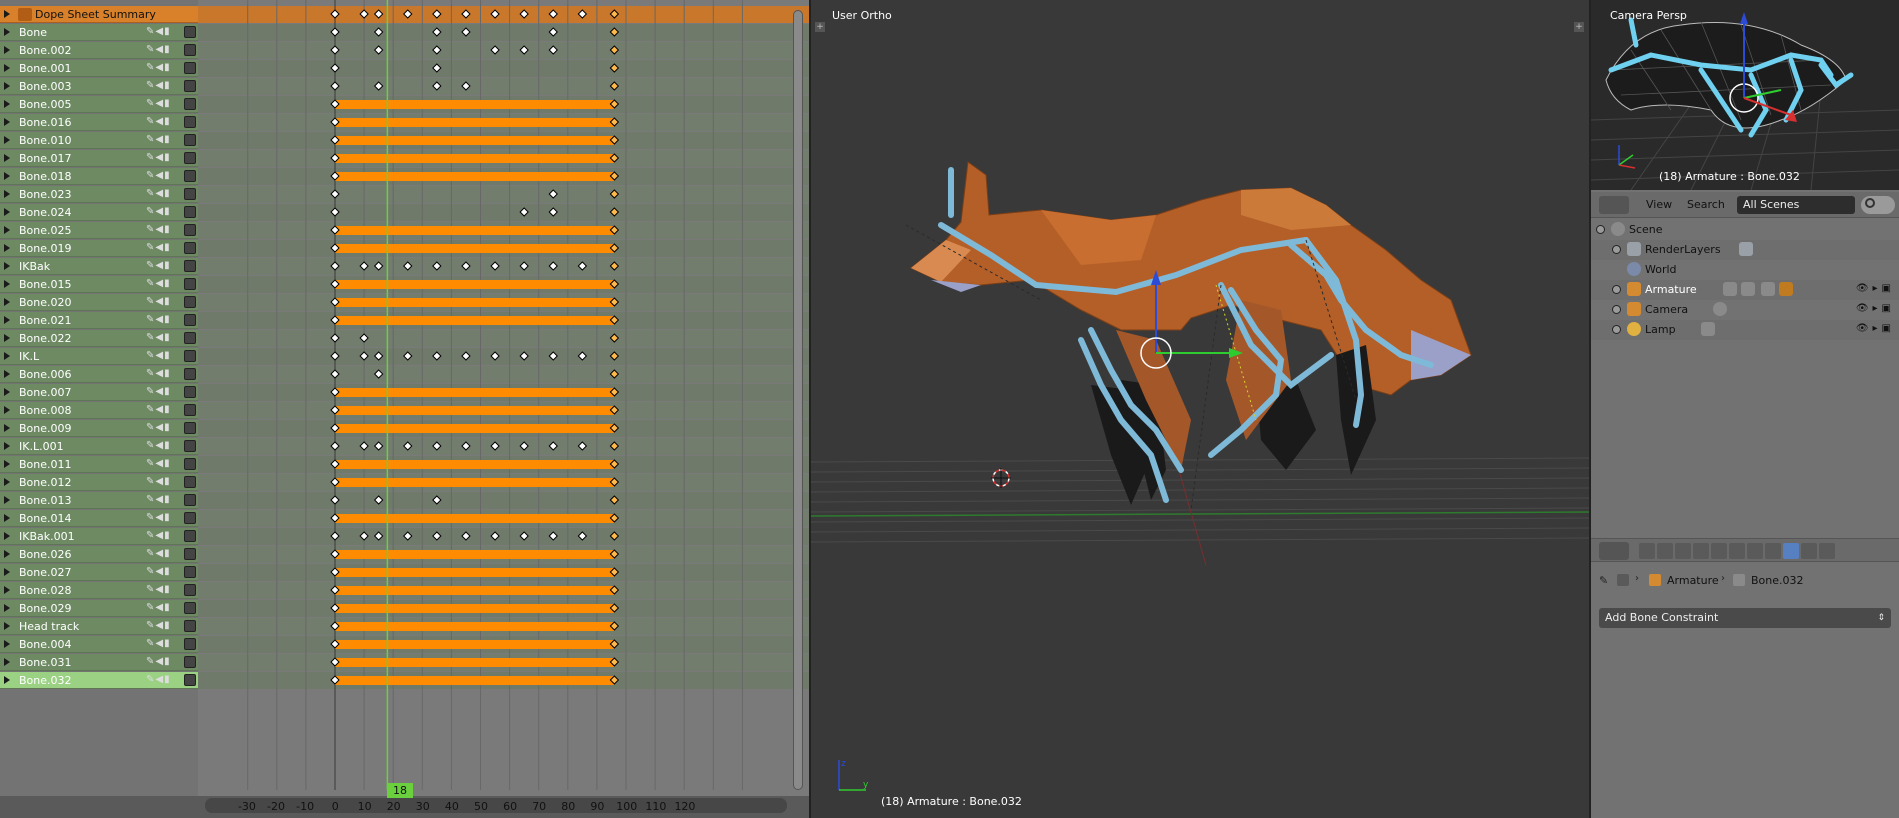  Describe the element at coordinates (99, 536) in the screenshot. I see `channel-row: IKBak.001 ✎◀▮` at that location.